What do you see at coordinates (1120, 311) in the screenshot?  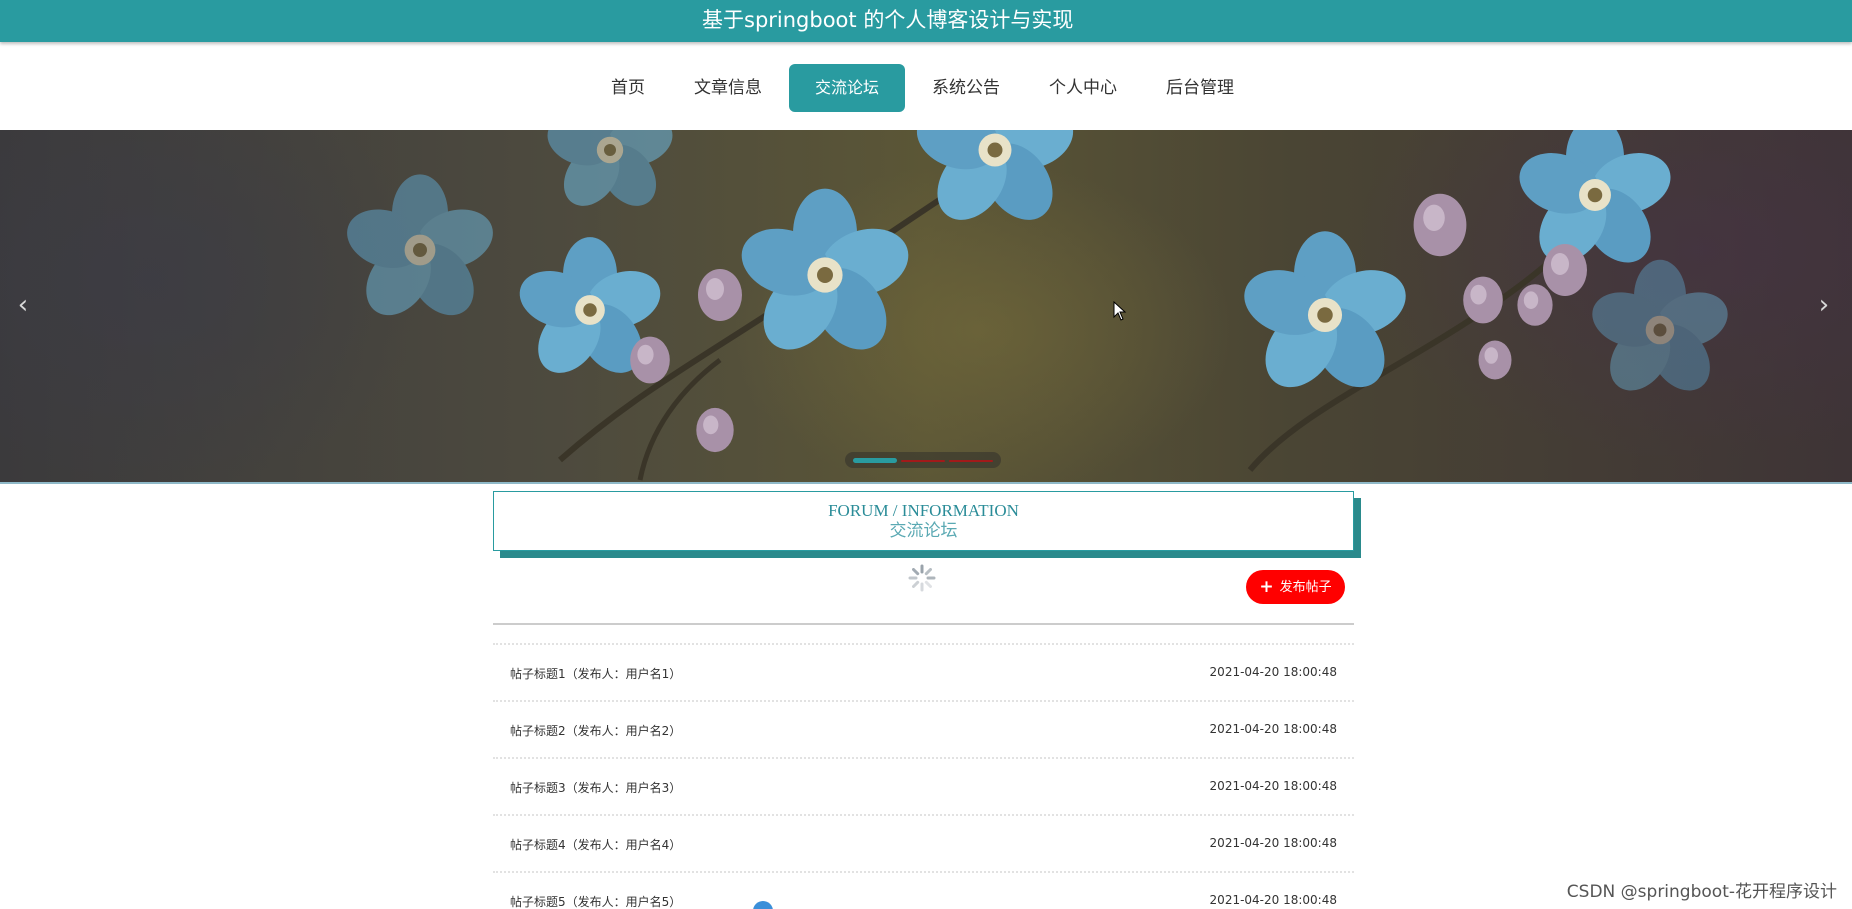 I see `mouse-cursor-icon` at bounding box center [1120, 311].